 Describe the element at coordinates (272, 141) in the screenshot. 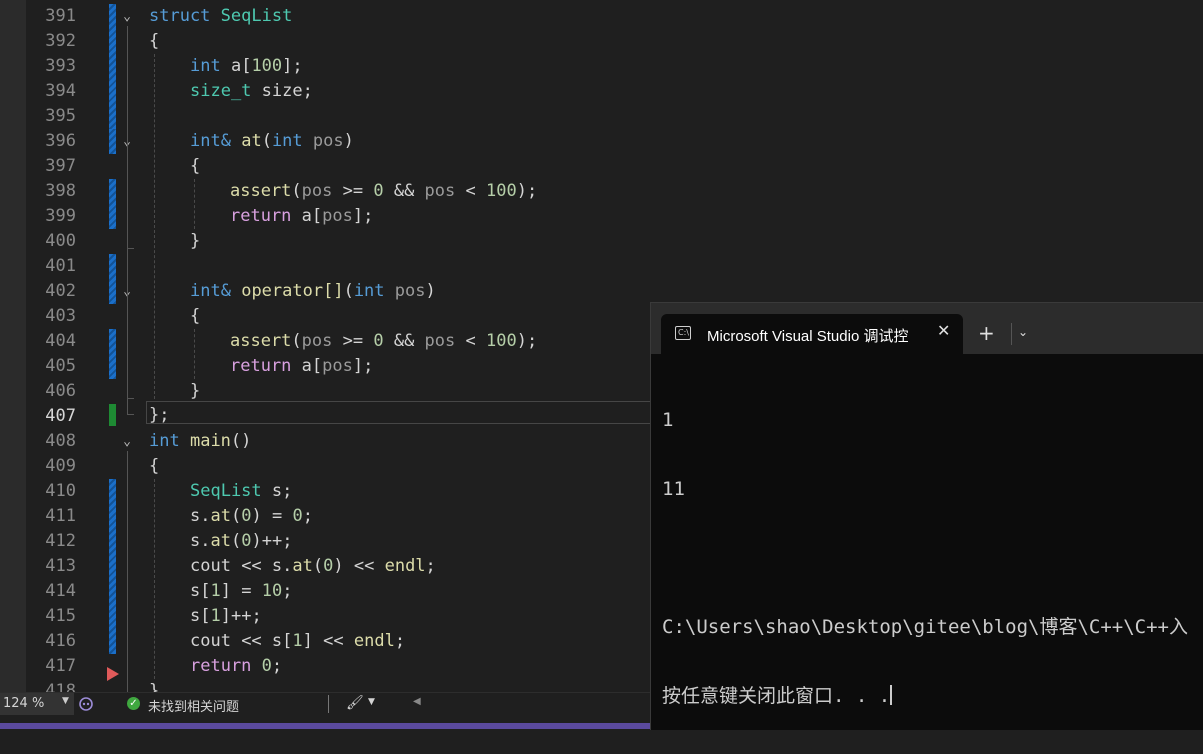

I see `code-line: int& at(int pos)` at that location.